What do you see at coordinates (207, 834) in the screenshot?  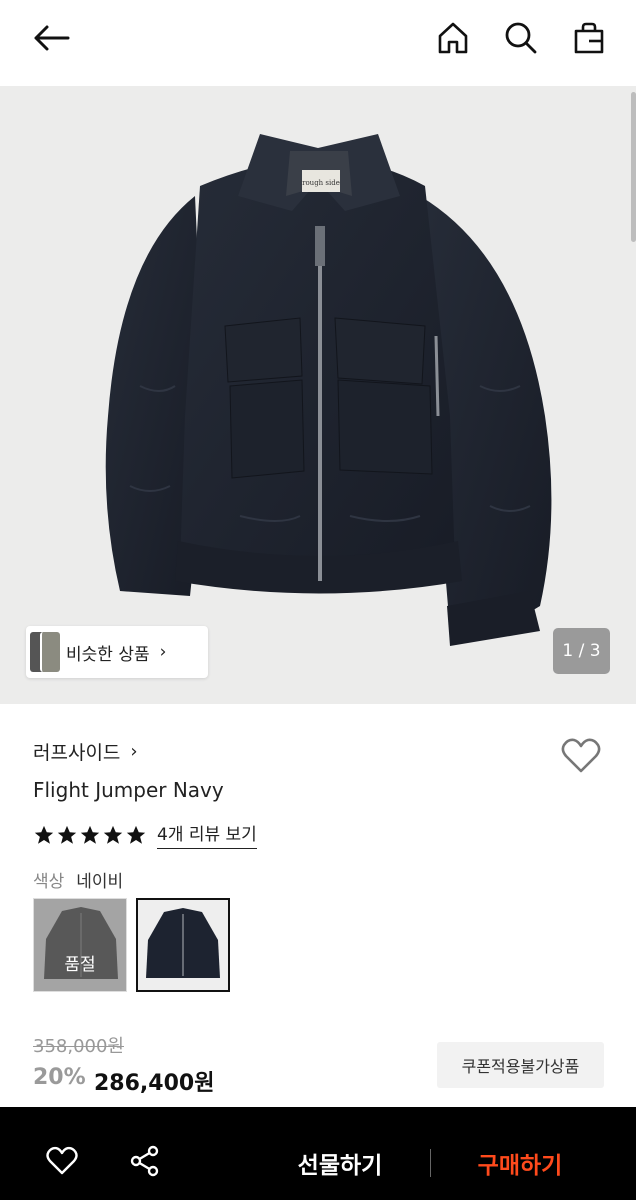 I see `review-link: 4개 리뷰 보기` at bounding box center [207, 834].